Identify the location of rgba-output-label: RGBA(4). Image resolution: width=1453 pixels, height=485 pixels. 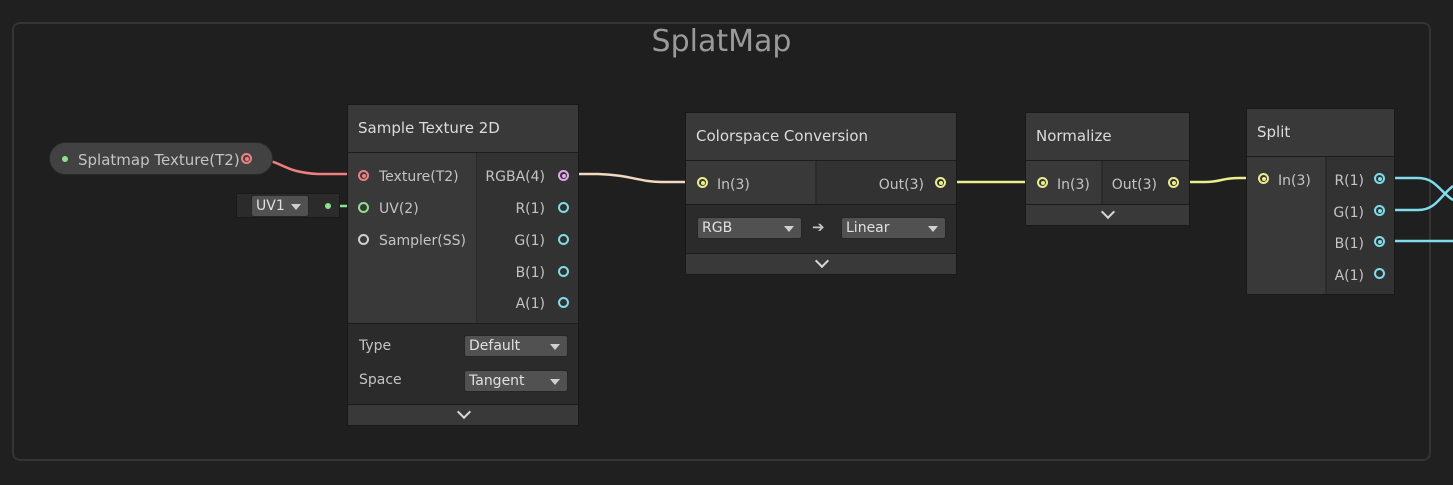
(515, 177).